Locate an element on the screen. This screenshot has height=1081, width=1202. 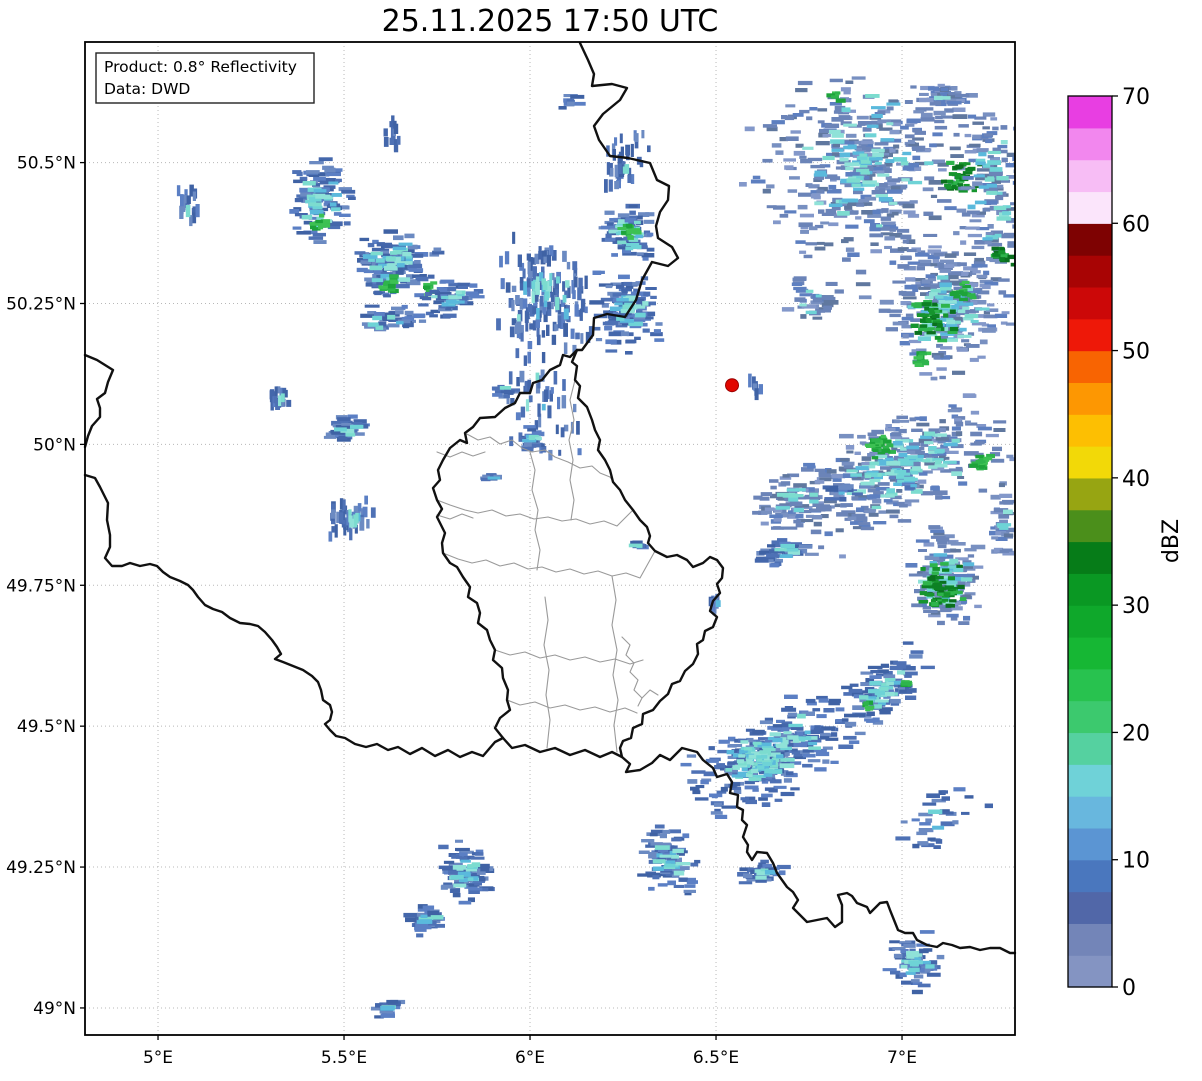
cbar-tick-6: 60 is located at coordinates (1136, 224).